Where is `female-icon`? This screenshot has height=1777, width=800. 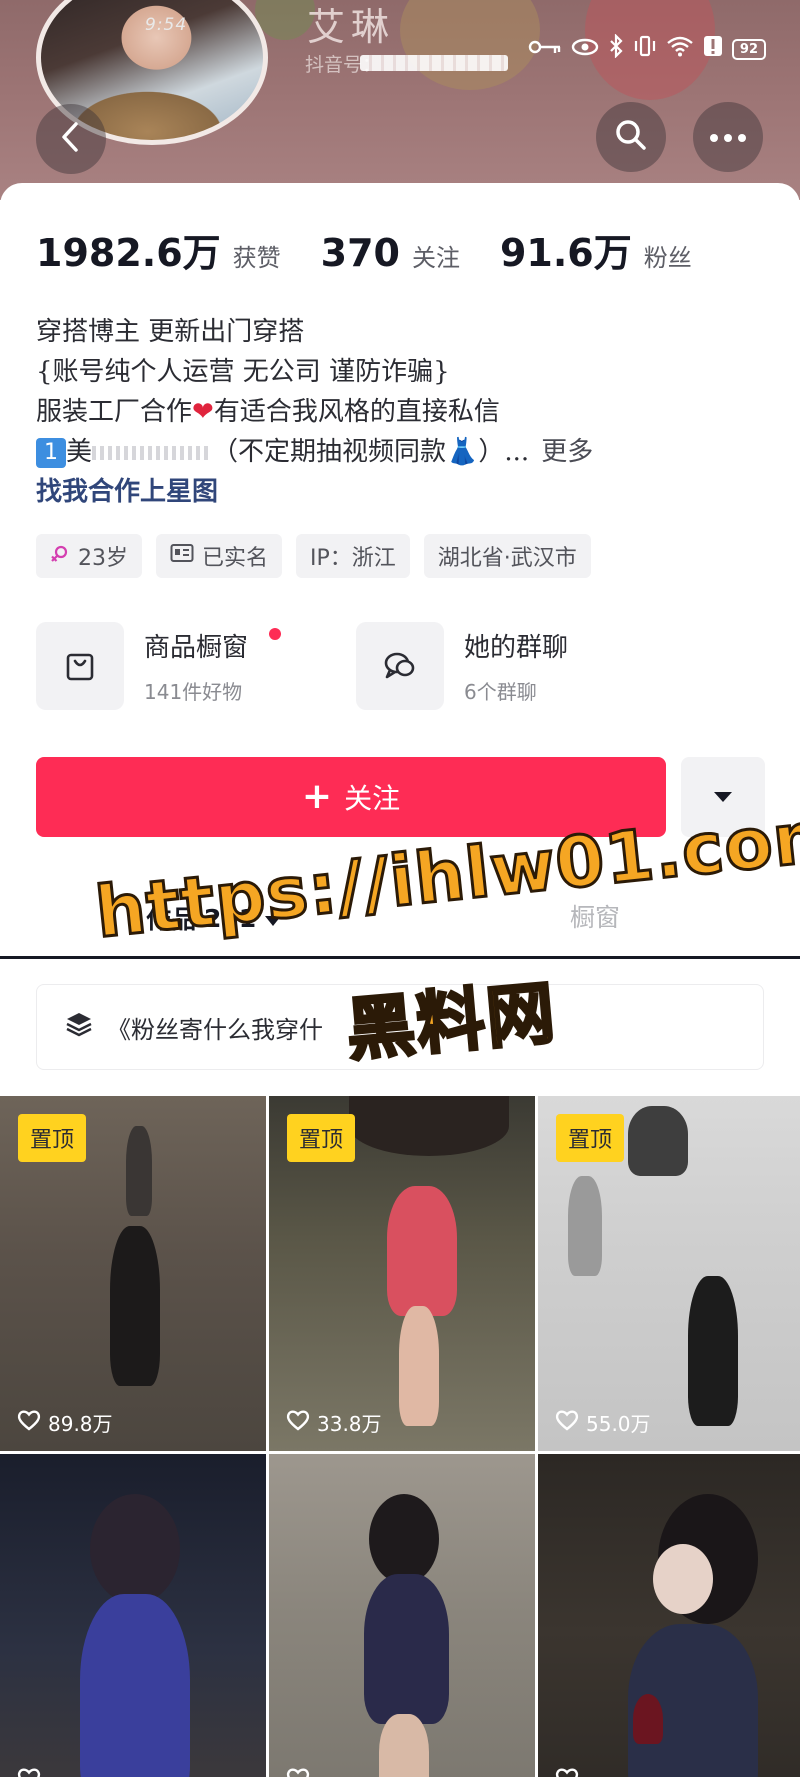 female-icon is located at coordinates (60, 556).